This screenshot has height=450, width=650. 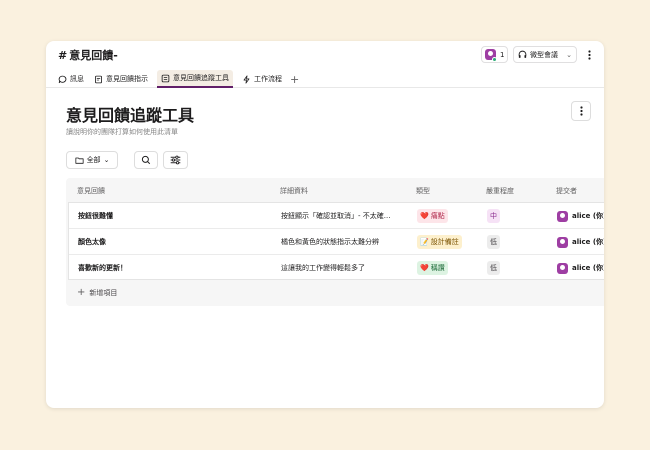 I want to click on folder-icon, so click(x=79, y=160).